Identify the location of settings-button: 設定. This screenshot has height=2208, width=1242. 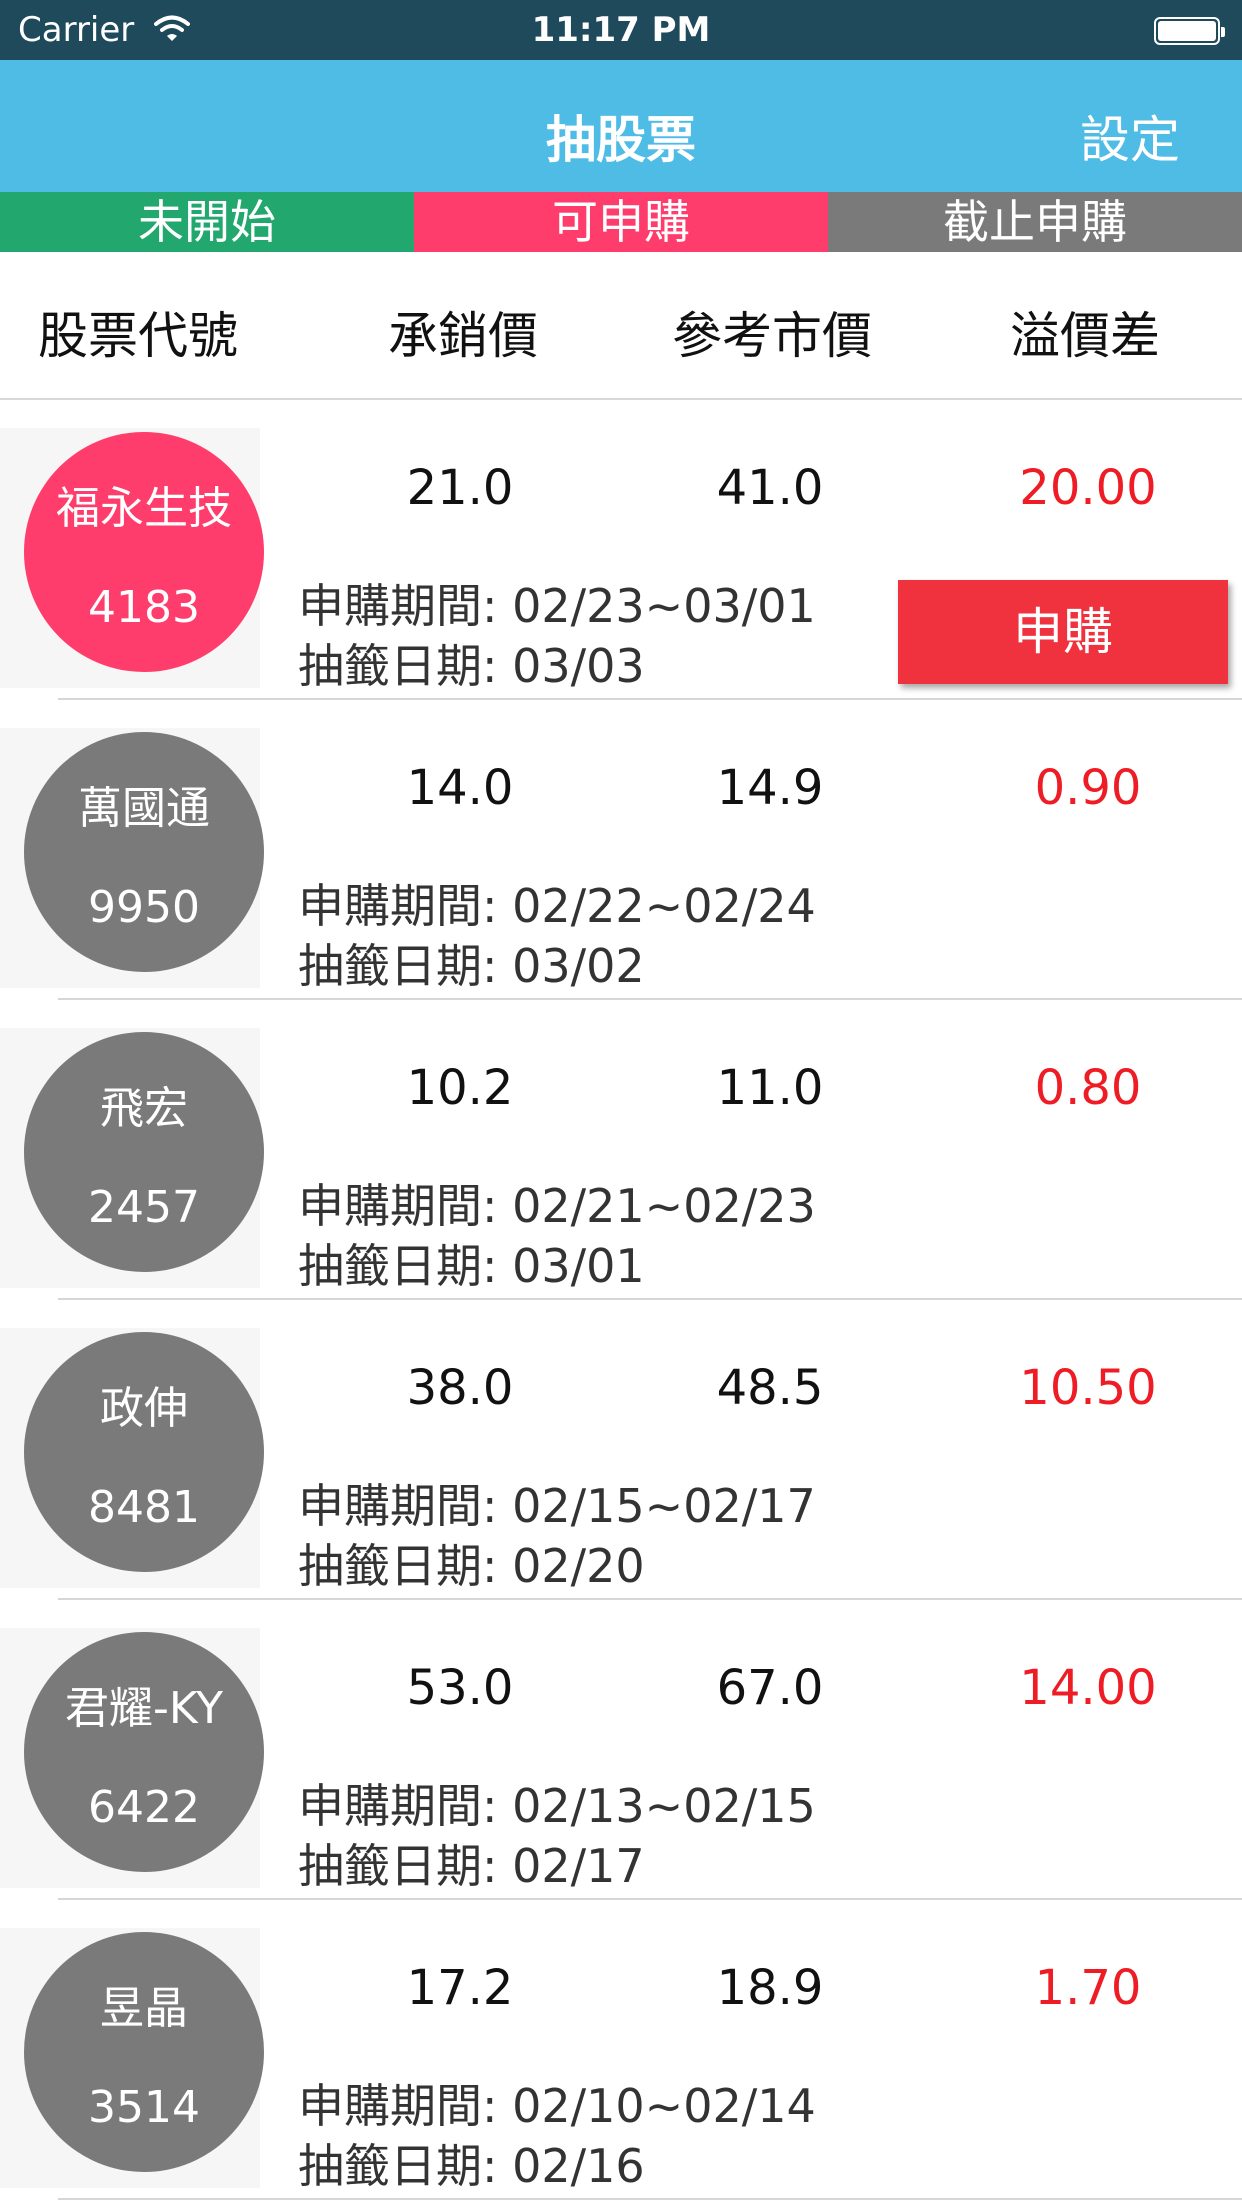
(1130, 136).